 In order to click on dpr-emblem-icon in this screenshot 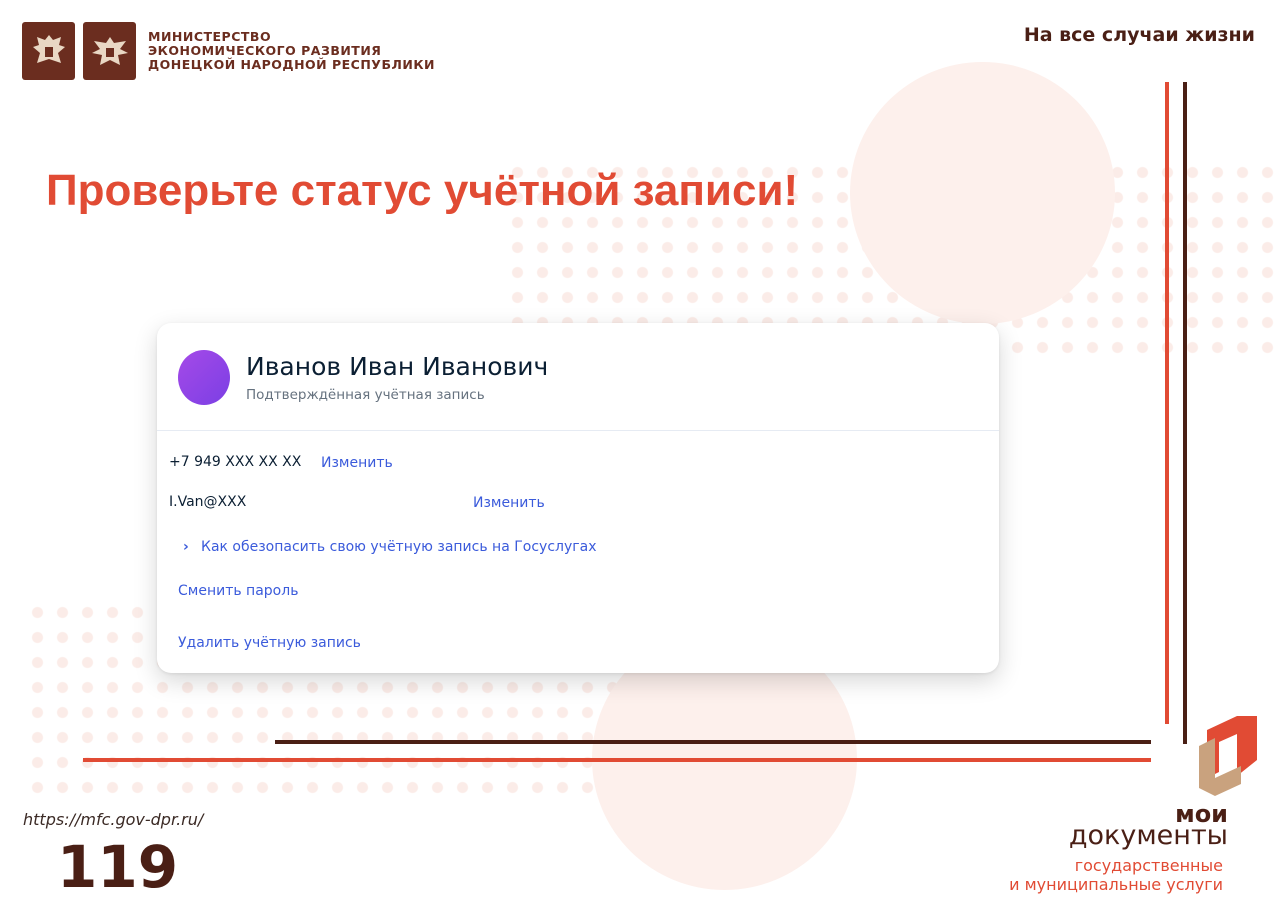, I will do `click(109, 51)`.